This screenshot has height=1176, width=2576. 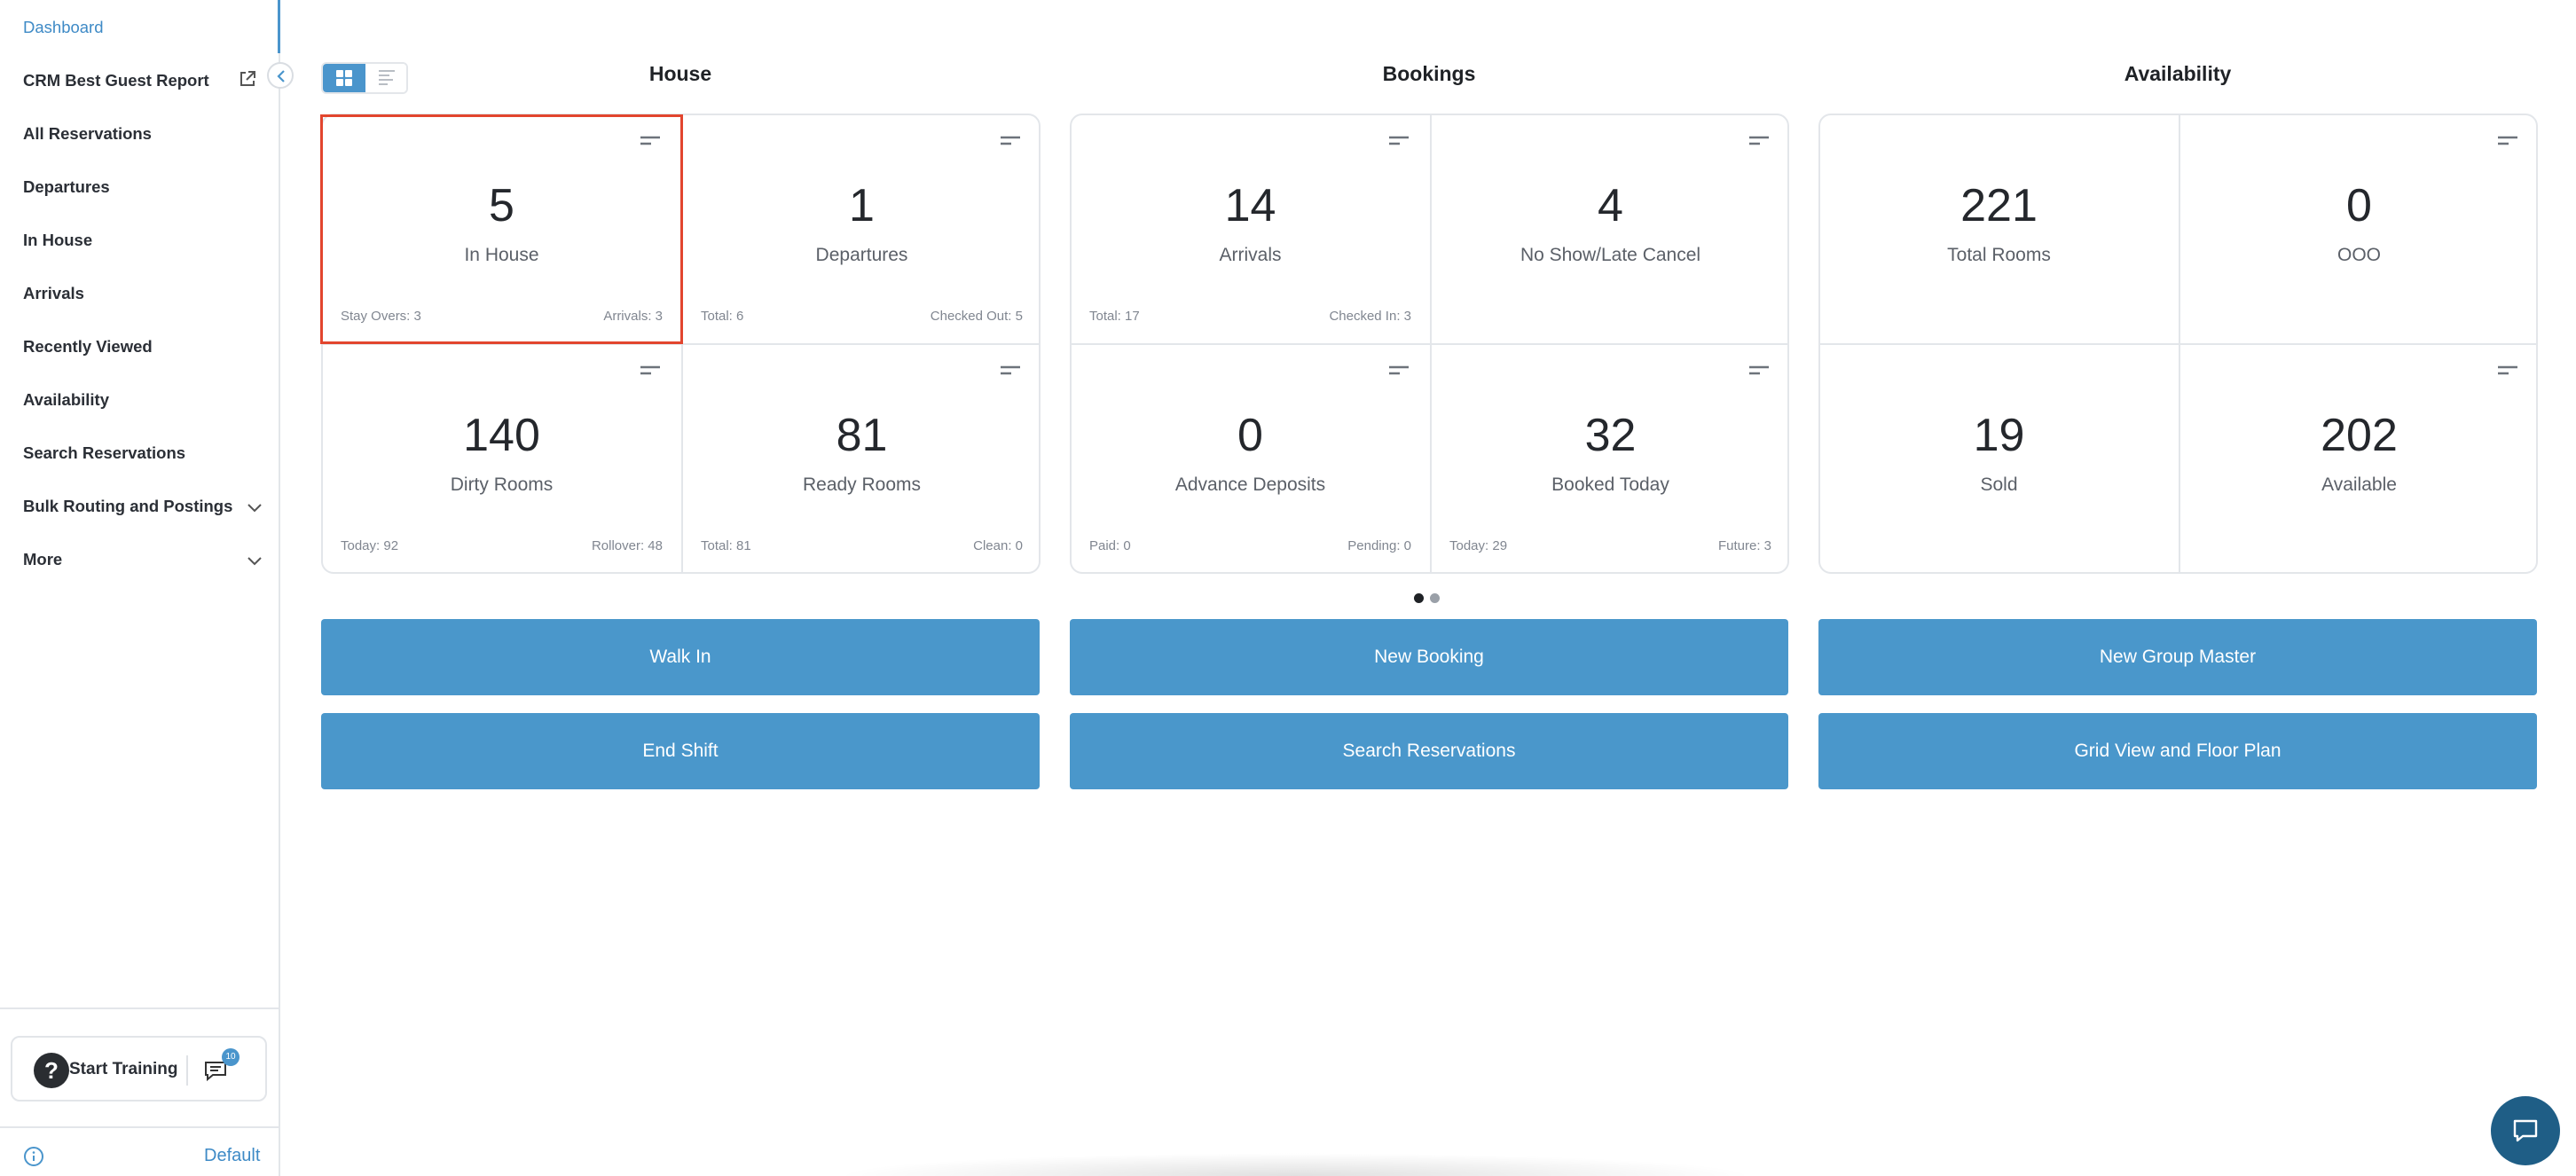 I want to click on sidebar-item-availability: Availability, so click(x=66, y=400).